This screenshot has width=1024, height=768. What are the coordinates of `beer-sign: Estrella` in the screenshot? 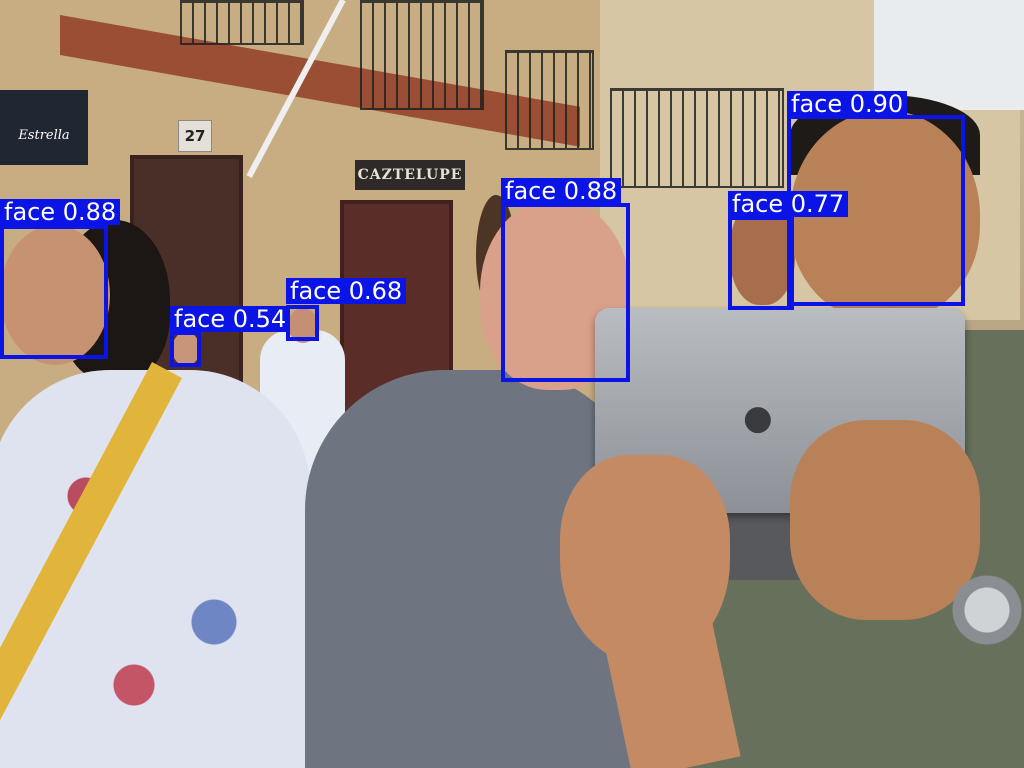 It's located at (44, 127).